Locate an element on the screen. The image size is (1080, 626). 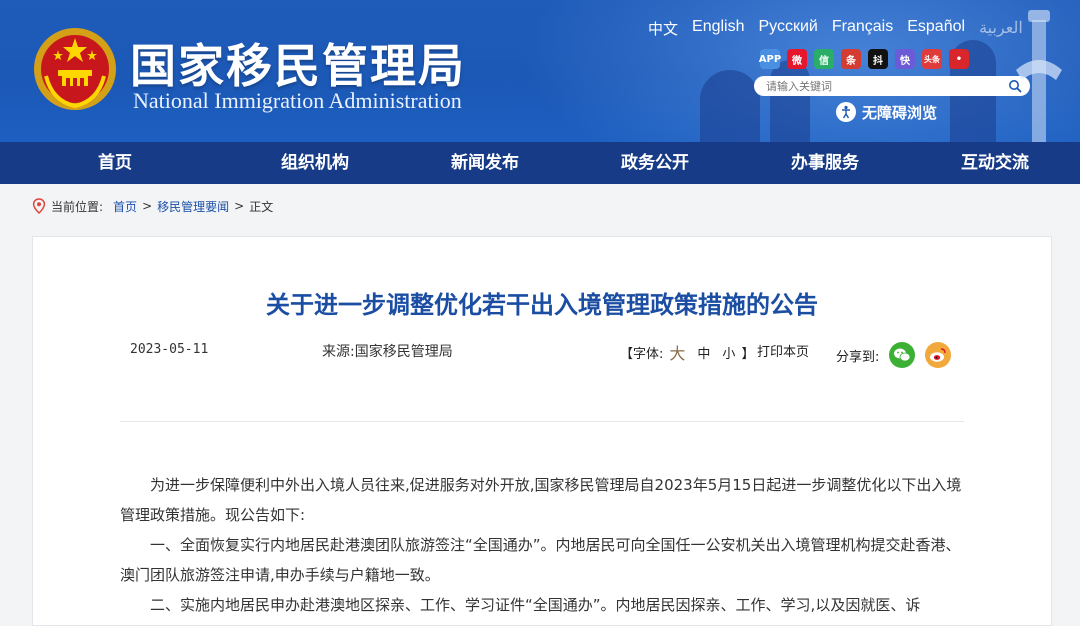
douyin-icon: 抖 is located at coordinates (878, 59).